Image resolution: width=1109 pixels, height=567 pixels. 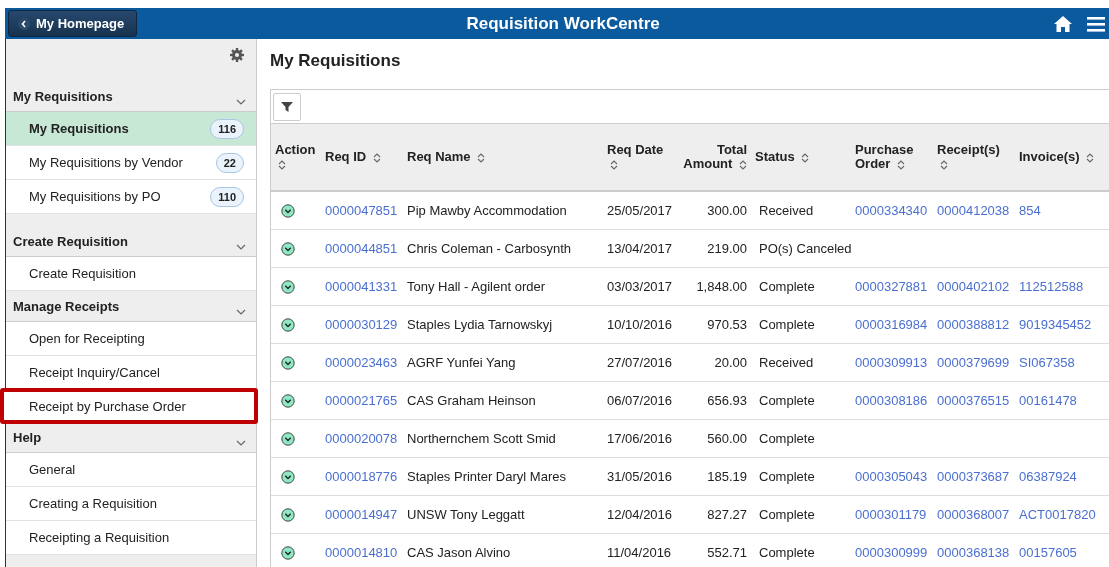 What do you see at coordinates (287, 106) in the screenshot?
I see `filter-button` at bounding box center [287, 106].